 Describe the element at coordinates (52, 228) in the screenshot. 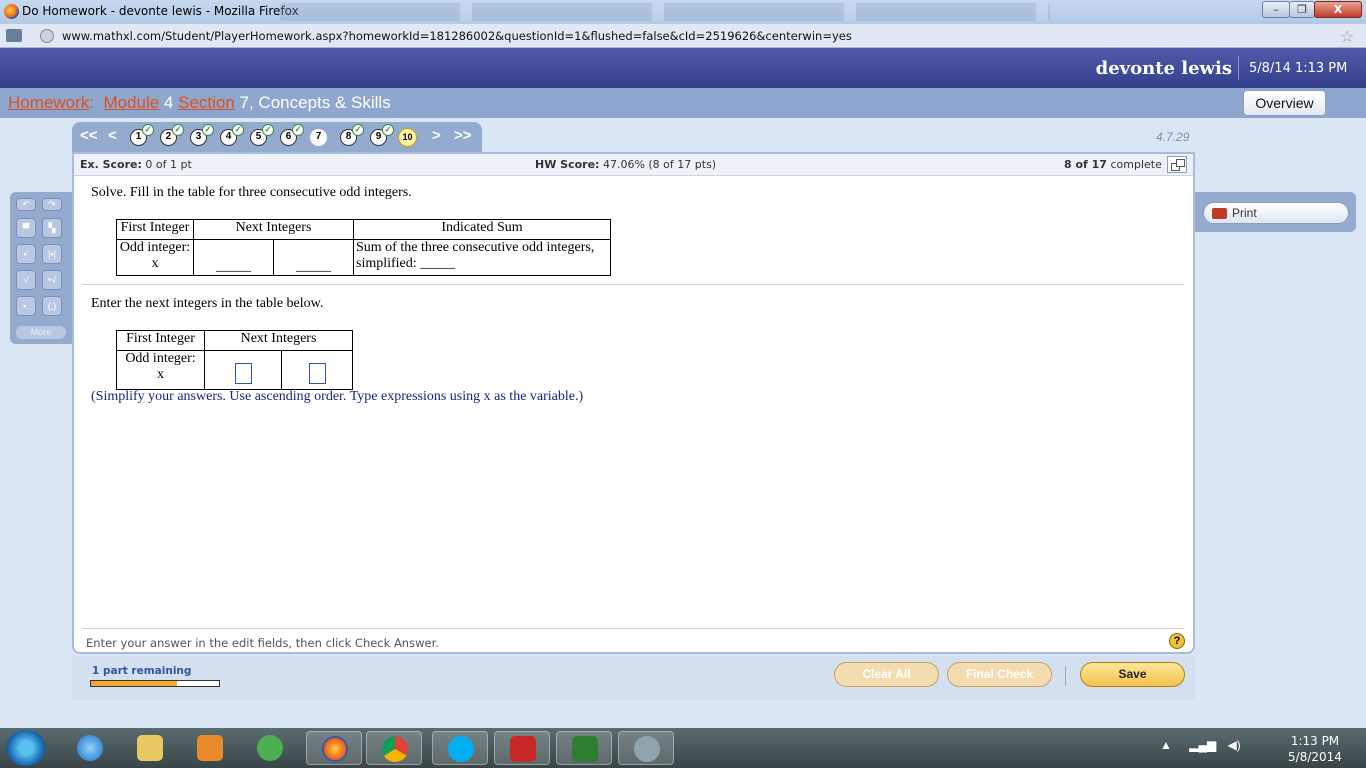

I see `mixed-number-icon: ▚` at that location.